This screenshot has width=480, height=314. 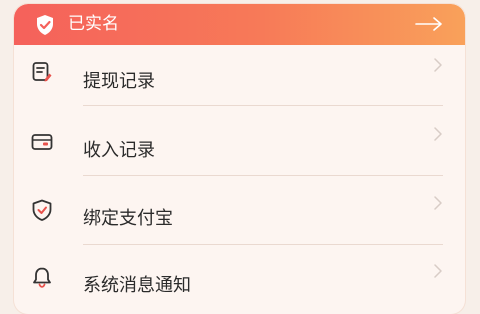 What do you see at coordinates (119, 150) in the screenshot?
I see `menu-item-label: 收入记录` at bounding box center [119, 150].